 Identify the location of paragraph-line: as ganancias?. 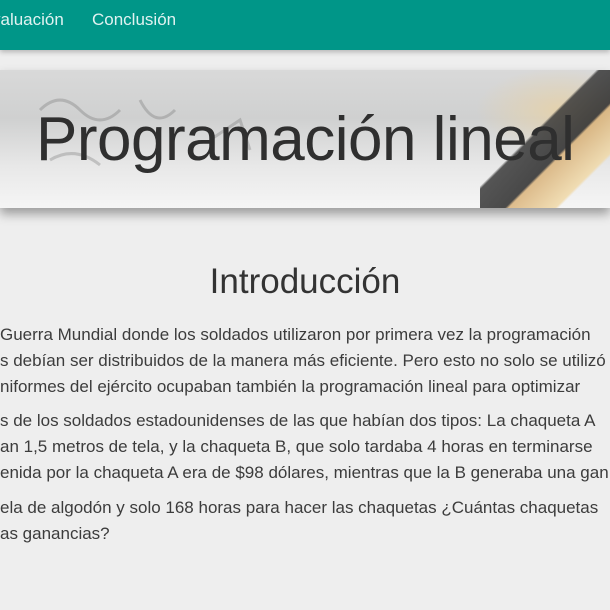
(55, 533).